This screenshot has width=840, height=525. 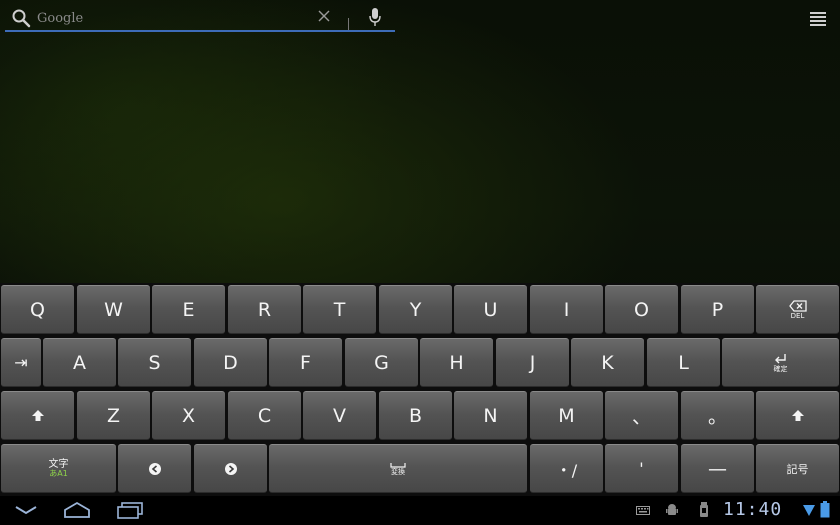 What do you see at coordinates (130, 510) in the screenshot?
I see `recent-apps-icon` at bounding box center [130, 510].